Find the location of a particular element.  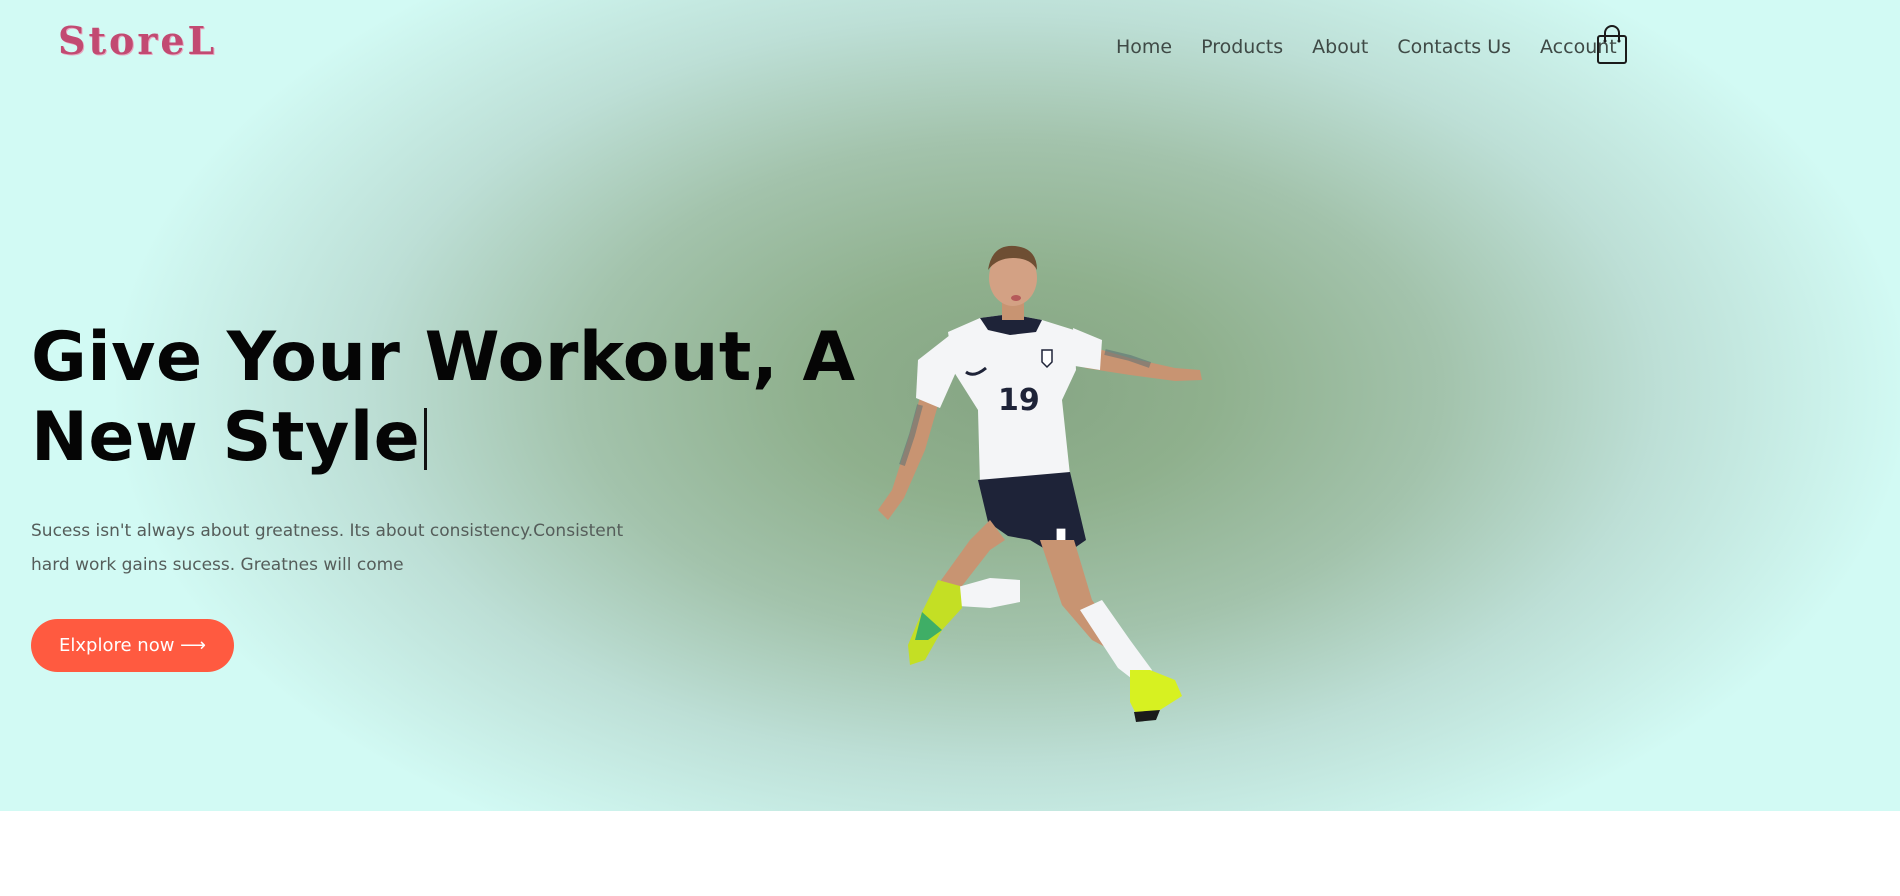

shopping-bag-icon is located at coordinates (1612, 45).